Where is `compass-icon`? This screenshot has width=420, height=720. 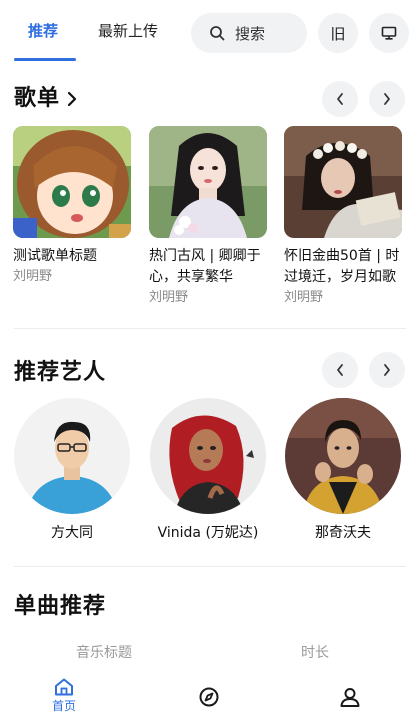
compass-icon is located at coordinates (209, 697).